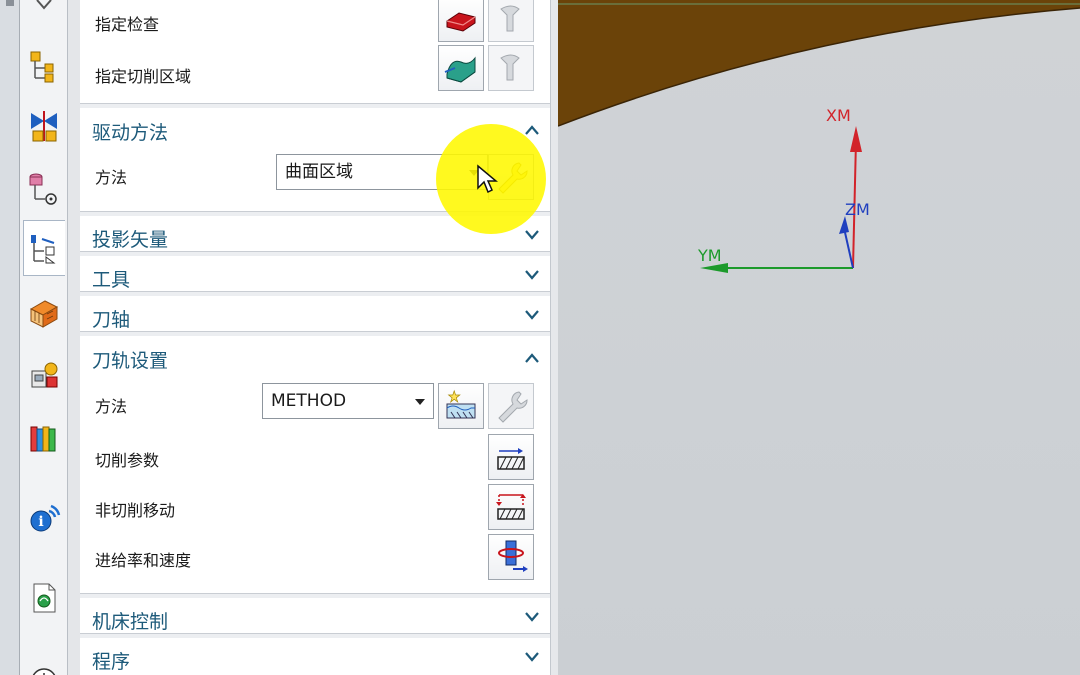 The image size is (1080, 675). Describe the element at coordinates (309, 401) in the screenshot. I see `path-method-value: METHOD` at that location.